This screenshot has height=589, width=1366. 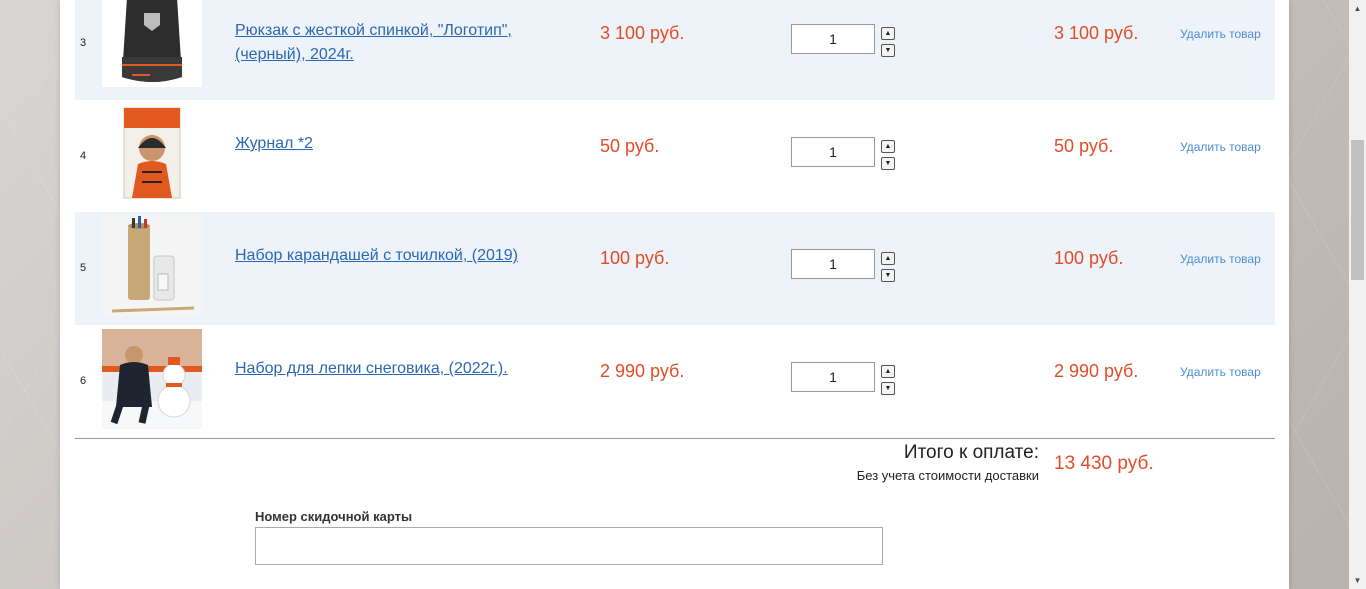 I want to click on product-image-backpack, so click(x=152, y=43).